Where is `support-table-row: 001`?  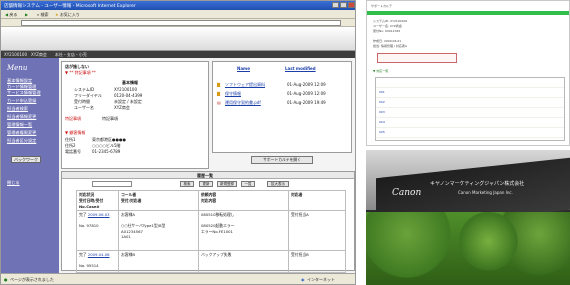 support-table-row: 001 is located at coordinates (382, 92).